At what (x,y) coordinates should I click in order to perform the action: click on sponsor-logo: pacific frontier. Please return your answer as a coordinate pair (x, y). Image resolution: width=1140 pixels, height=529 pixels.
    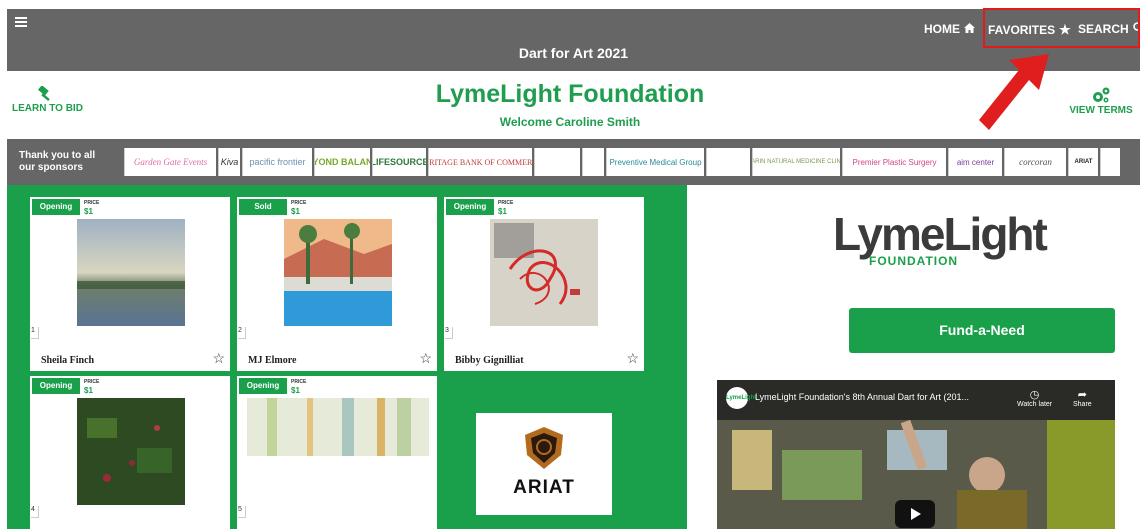
    Looking at the image, I should click on (277, 162).